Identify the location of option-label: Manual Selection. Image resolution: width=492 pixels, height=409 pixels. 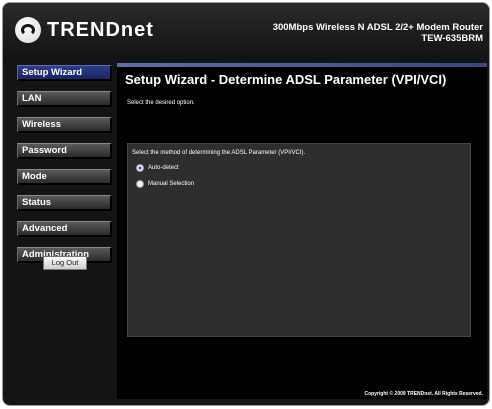
(171, 184).